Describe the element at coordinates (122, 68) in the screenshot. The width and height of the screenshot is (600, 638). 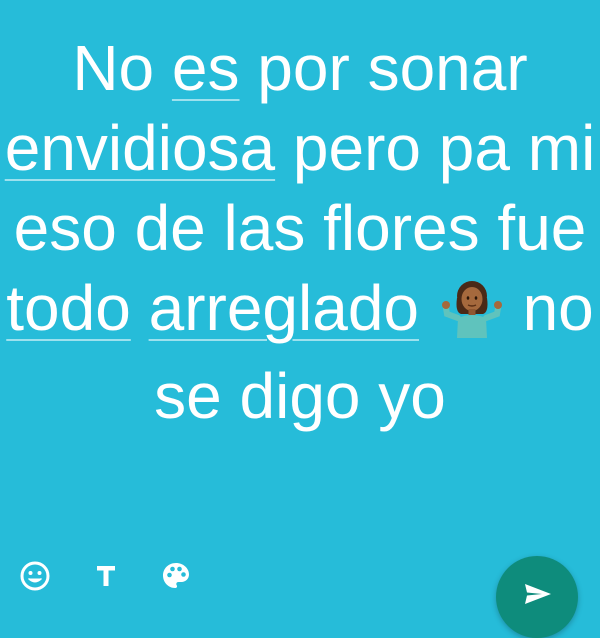
I see `status-text-segment: No` at that location.